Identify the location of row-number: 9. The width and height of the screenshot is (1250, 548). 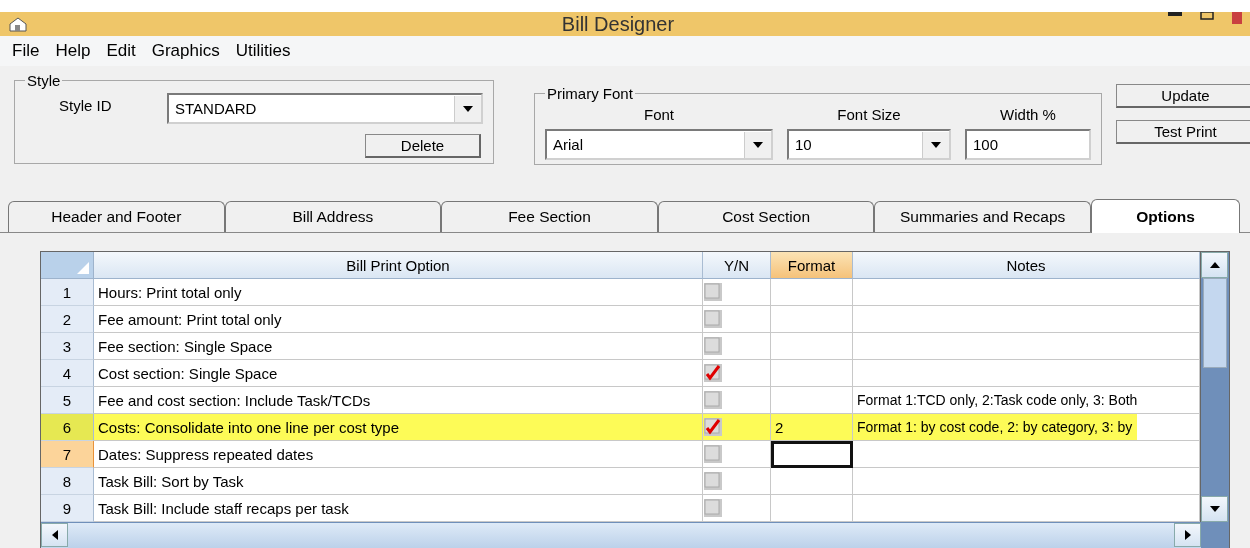
(67, 508).